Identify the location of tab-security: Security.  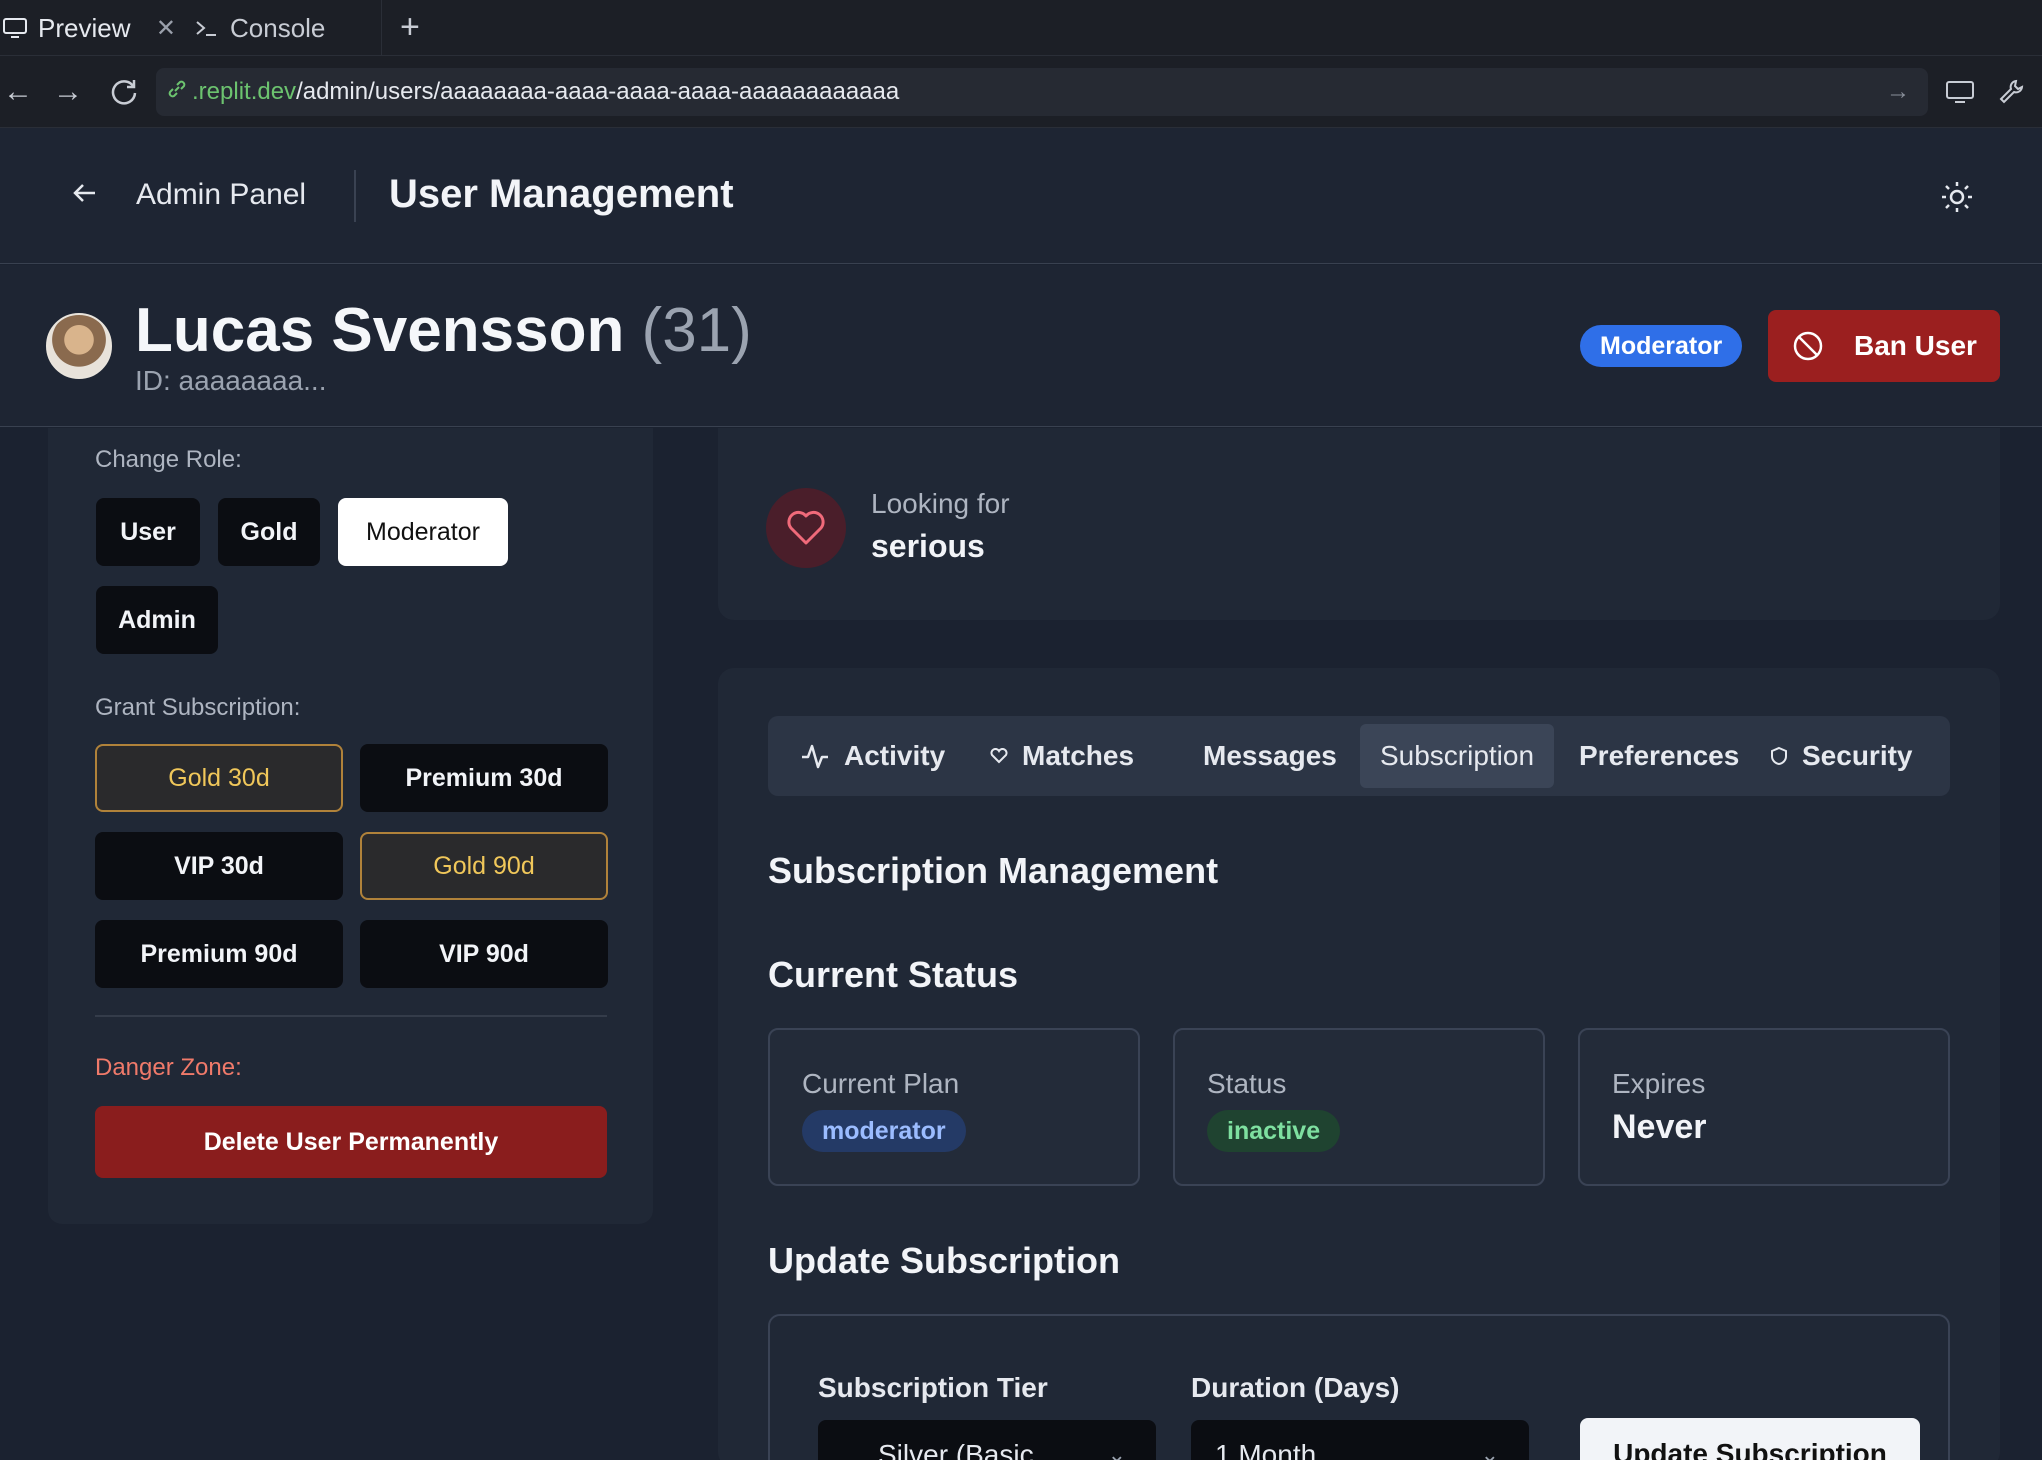
(1841, 756).